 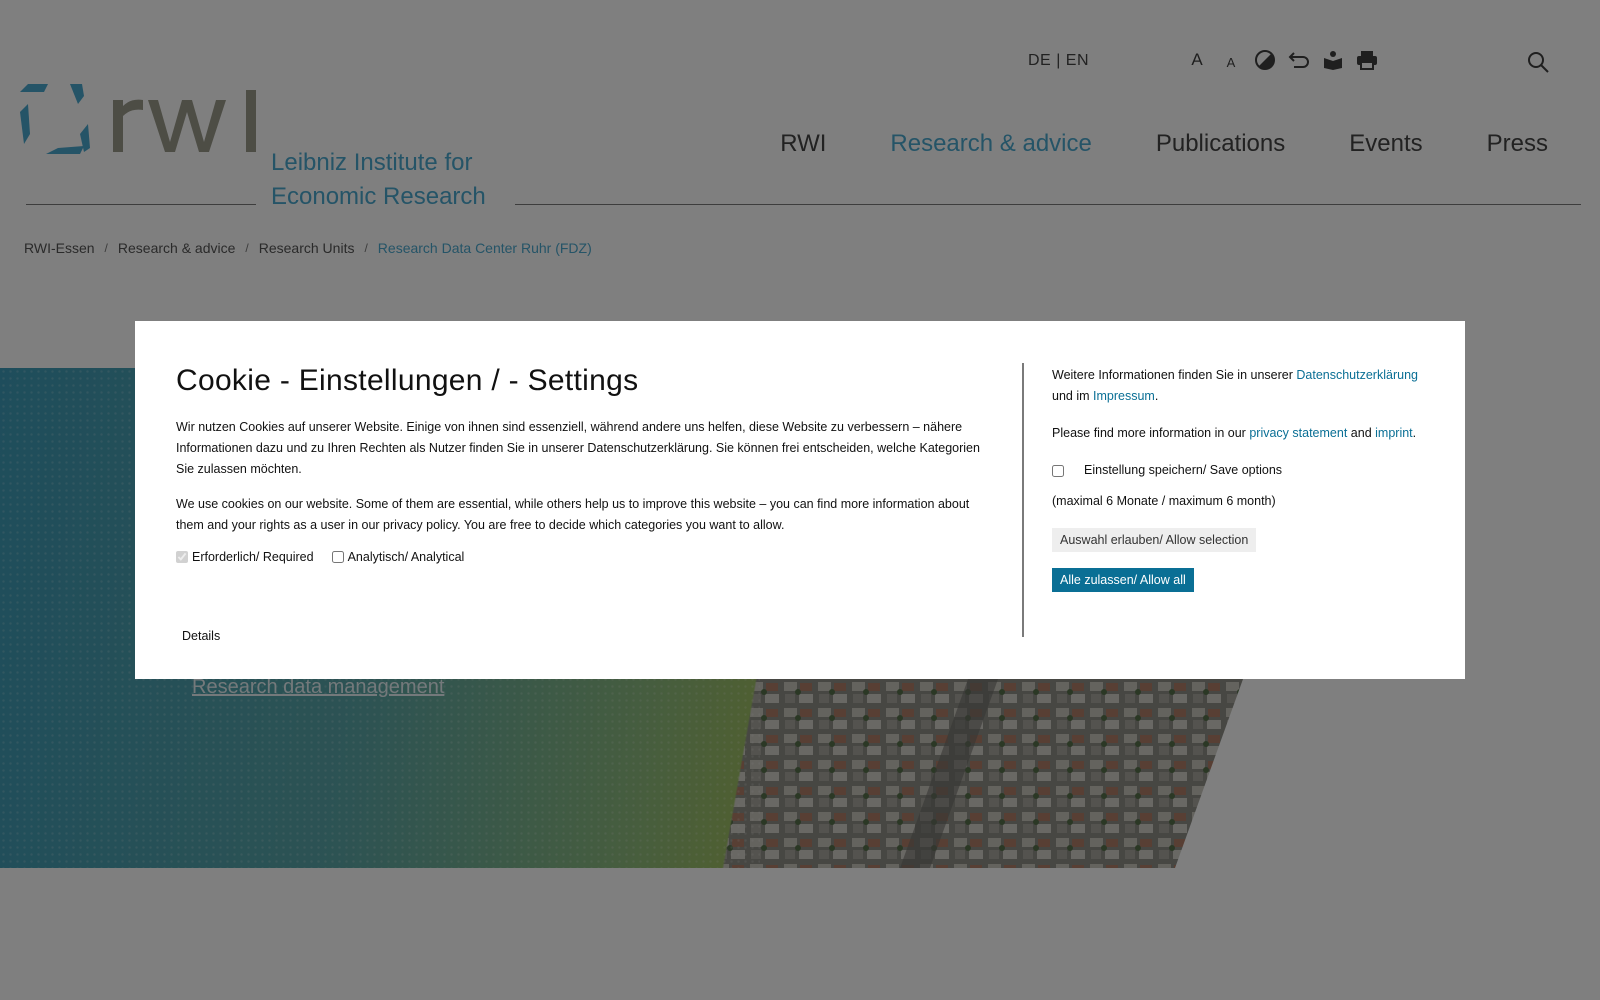 I want to click on save-options-checkbox, so click(x=1058, y=470).